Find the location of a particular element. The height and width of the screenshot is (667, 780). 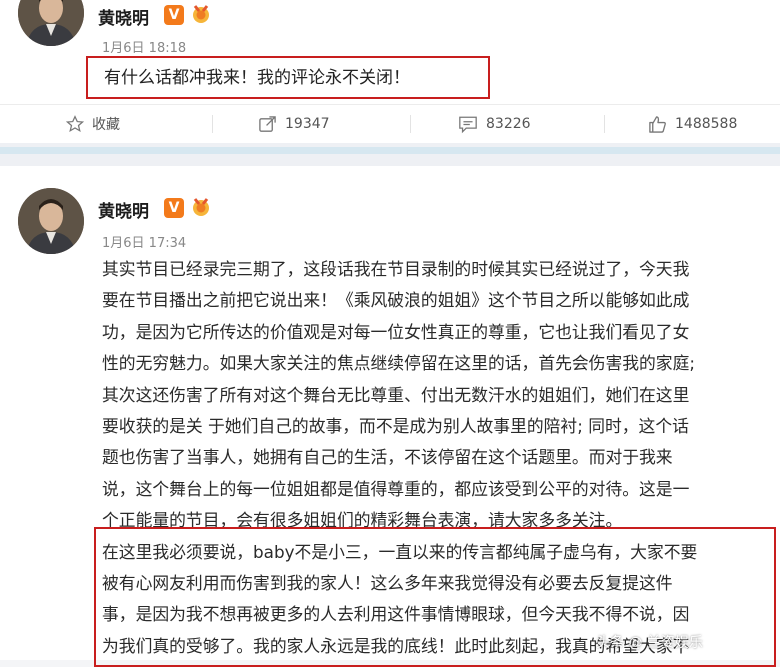

feed-divider is located at coordinates (390, 154).